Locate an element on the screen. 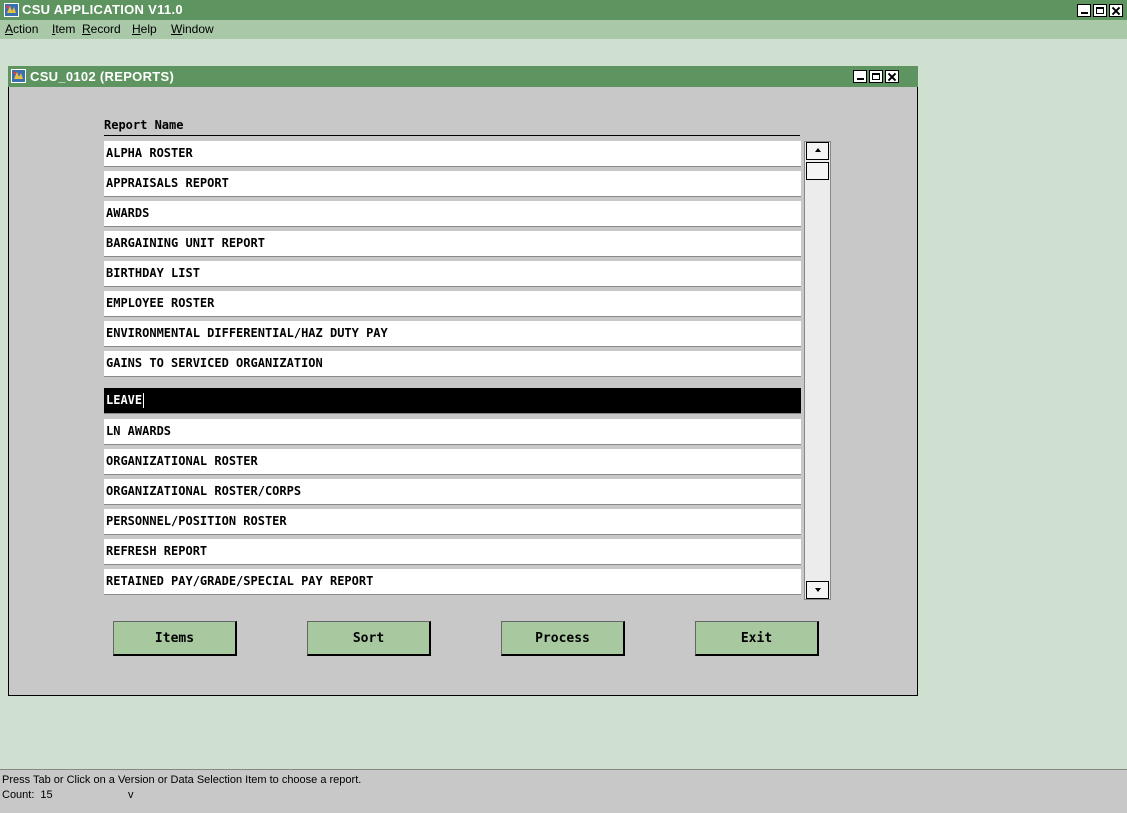  report-row: LN AWARDS is located at coordinates (452, 432).